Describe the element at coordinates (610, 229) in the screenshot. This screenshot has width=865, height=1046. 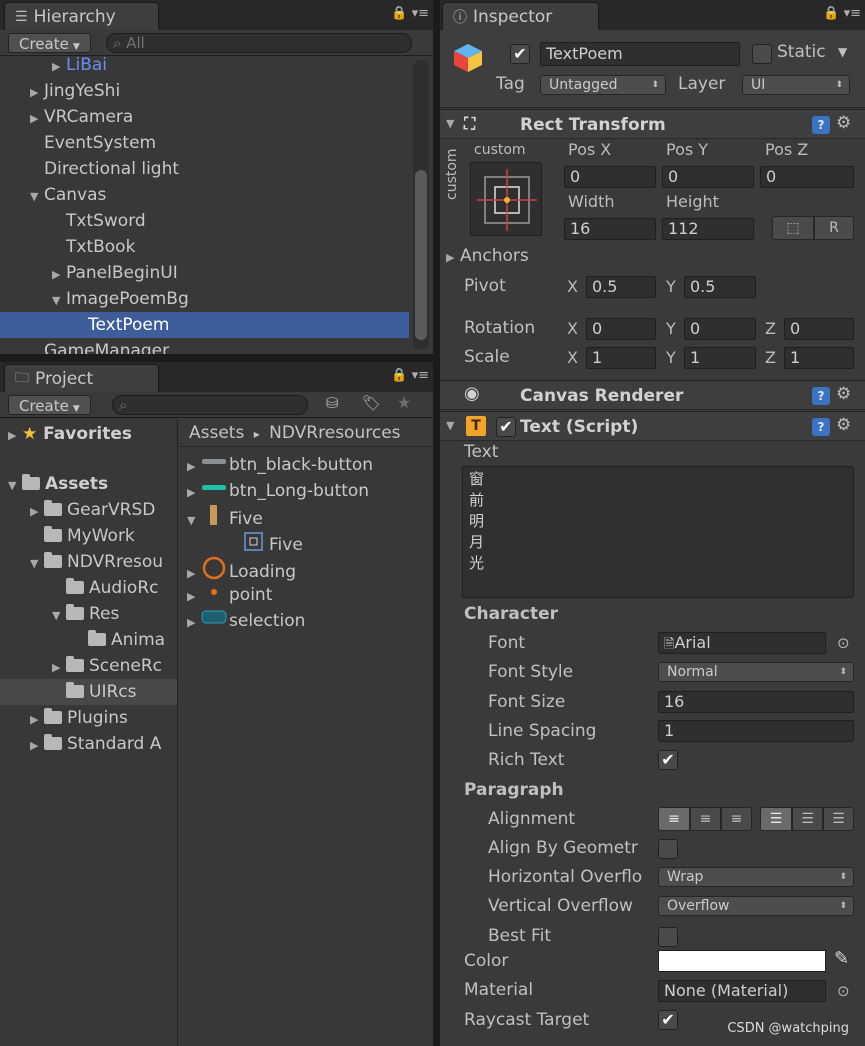
I see `width-field: 16` at that location.